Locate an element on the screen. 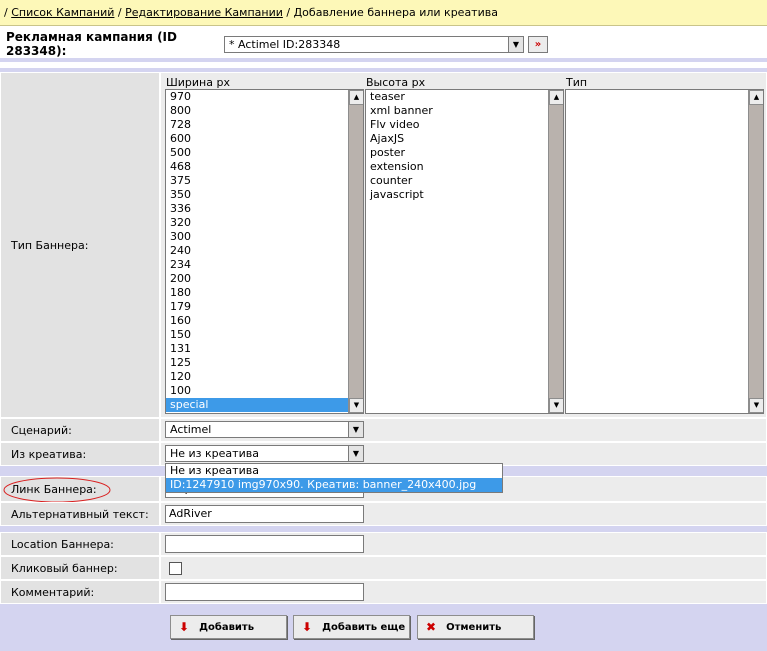 The image size is (767, 651). height-scrollbar: ▲ ▼ is located at coordinates (555, 251).